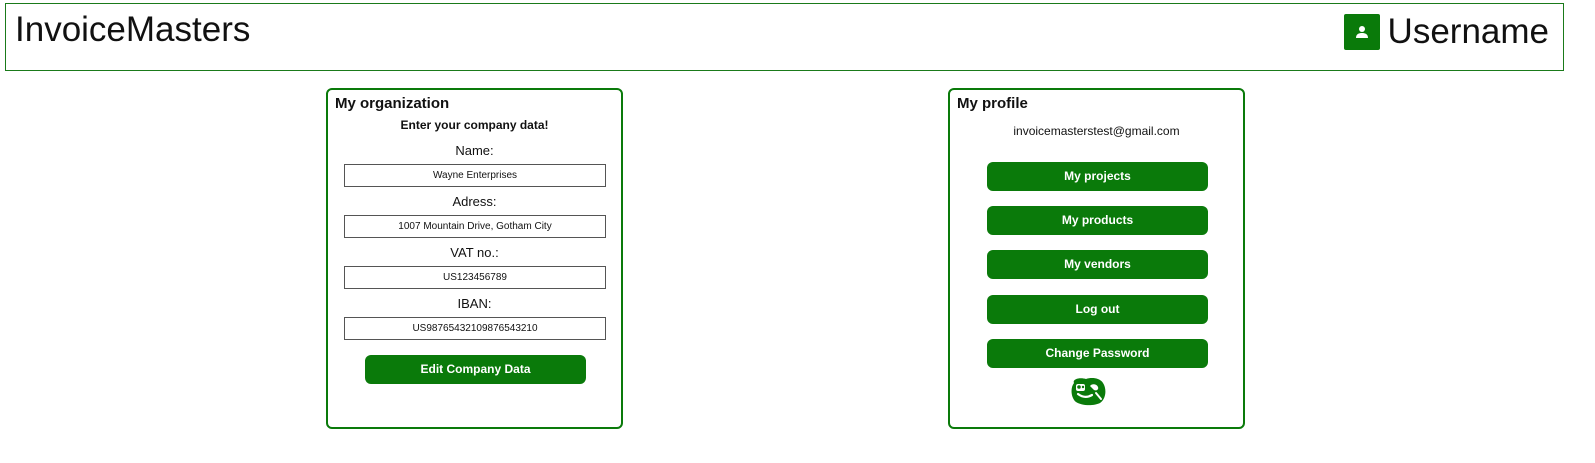 This screenshot has height=463, width=1595. I want to click on mascot-logo-icon, so click(1088, 392).